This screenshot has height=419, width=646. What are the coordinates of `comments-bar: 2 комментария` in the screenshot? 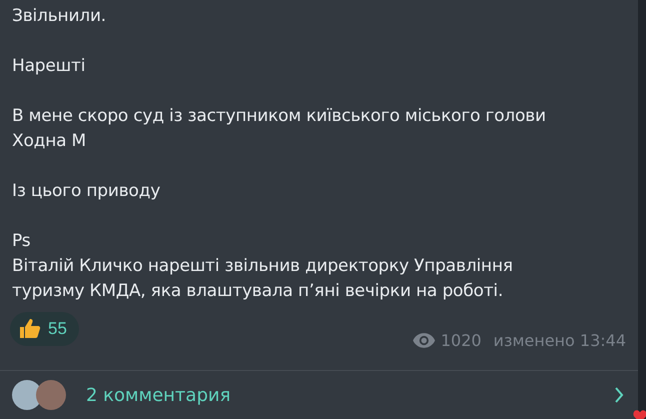 It's located at (319, 394).